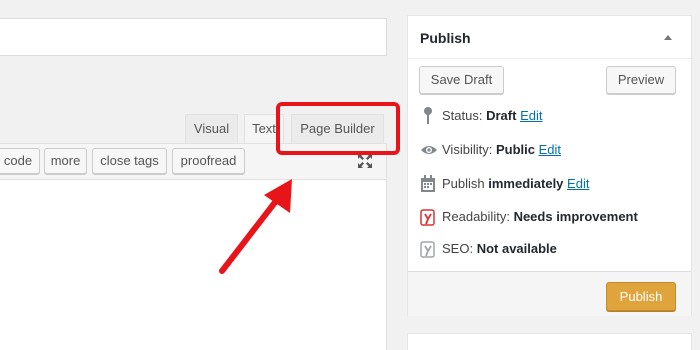 This screenshot has height=350, width=700. I want to click on publish-box-title: Publish, so click(445, 38).